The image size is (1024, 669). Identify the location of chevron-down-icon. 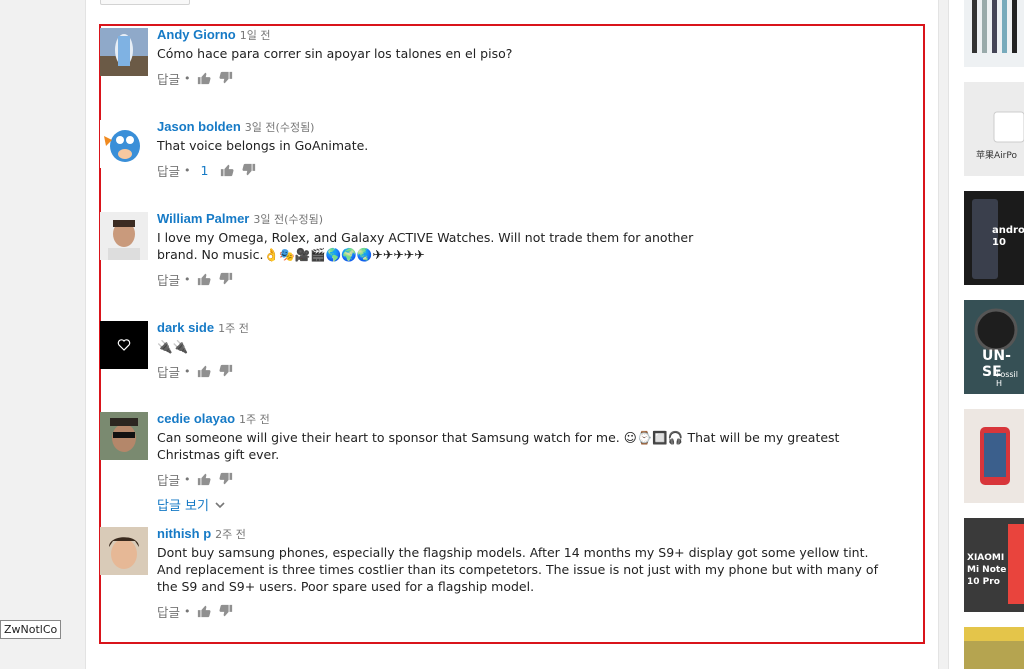
(220, 504).